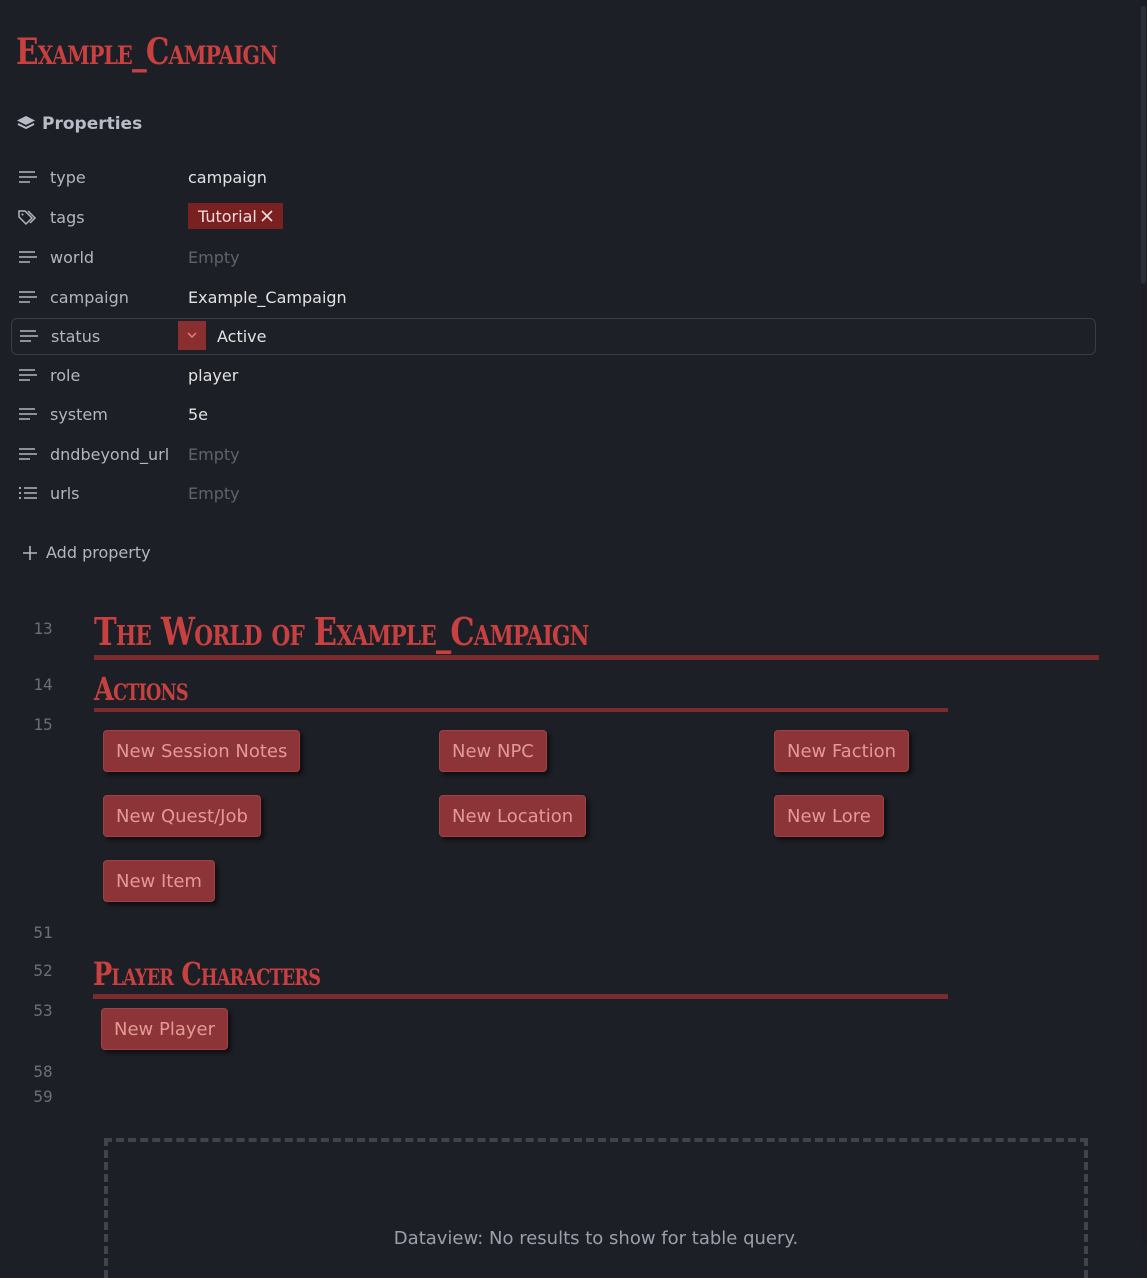 Image resolution: width=1147 pixels, height=1278 pixels. Describe the element at coordinates (202, 751) in the screenshot. I see `new-session-notes-button: New Session Notes` at that location.